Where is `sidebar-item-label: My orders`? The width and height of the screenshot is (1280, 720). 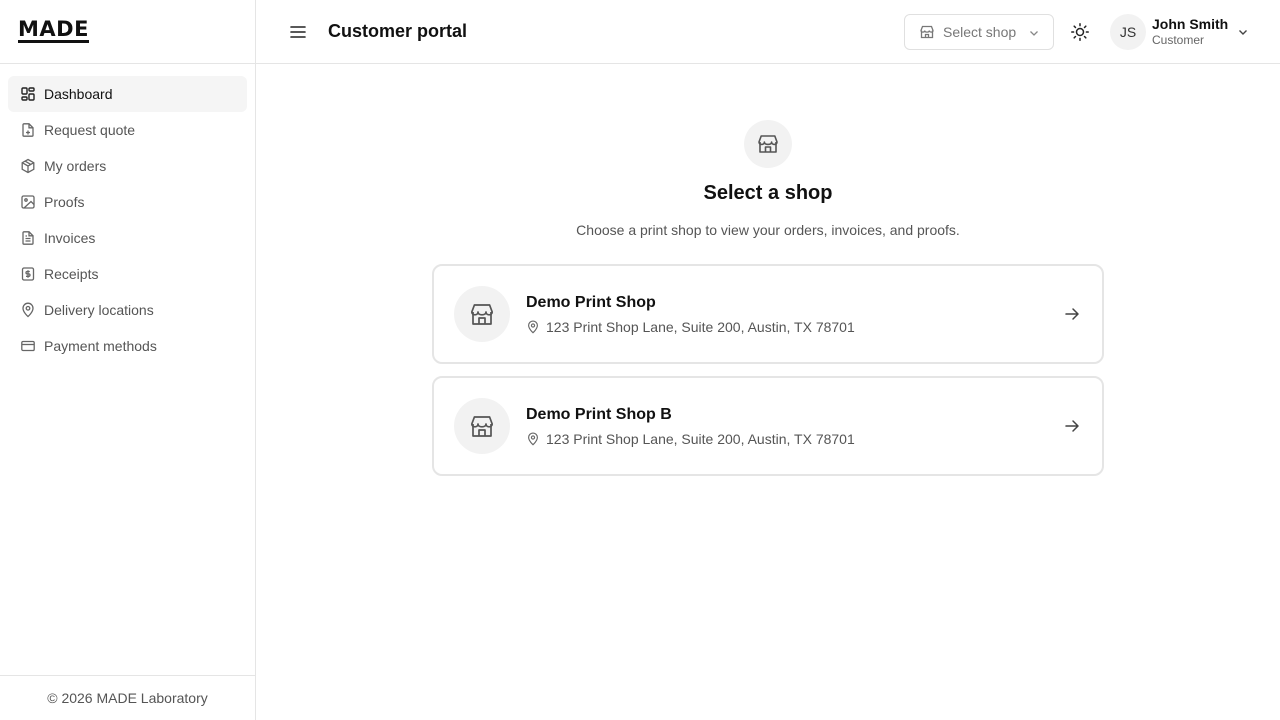
sidebar-item-label: My orders is located at coordinates (75, 166).